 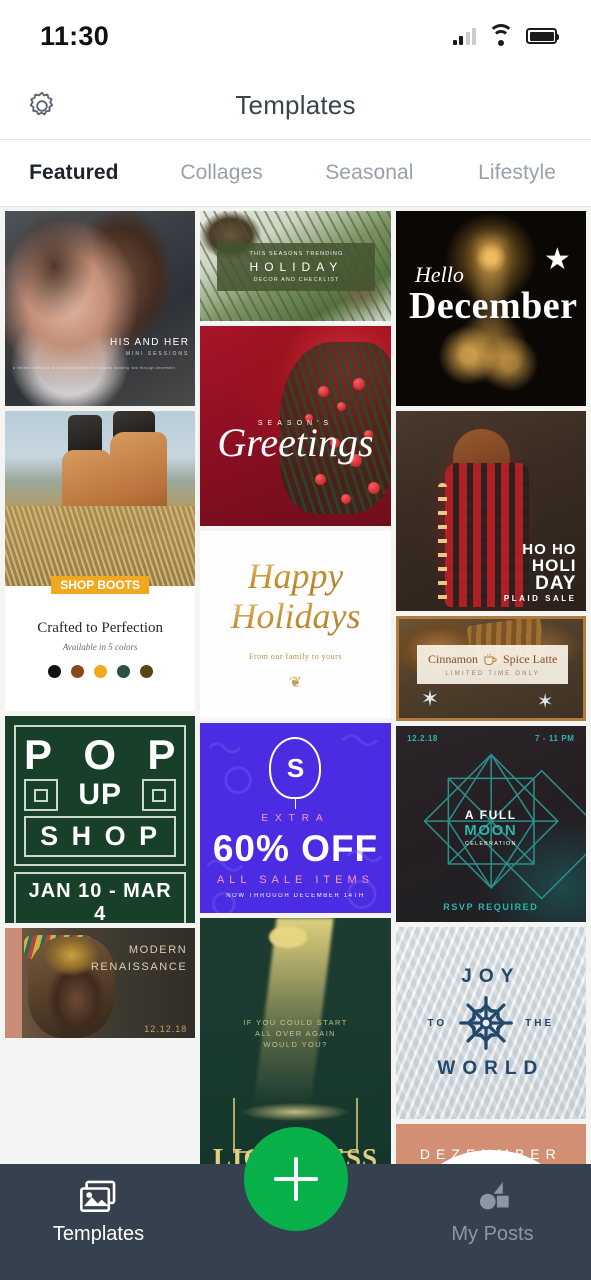 I want to click on wifi-icon, so click(x=501, y=34).